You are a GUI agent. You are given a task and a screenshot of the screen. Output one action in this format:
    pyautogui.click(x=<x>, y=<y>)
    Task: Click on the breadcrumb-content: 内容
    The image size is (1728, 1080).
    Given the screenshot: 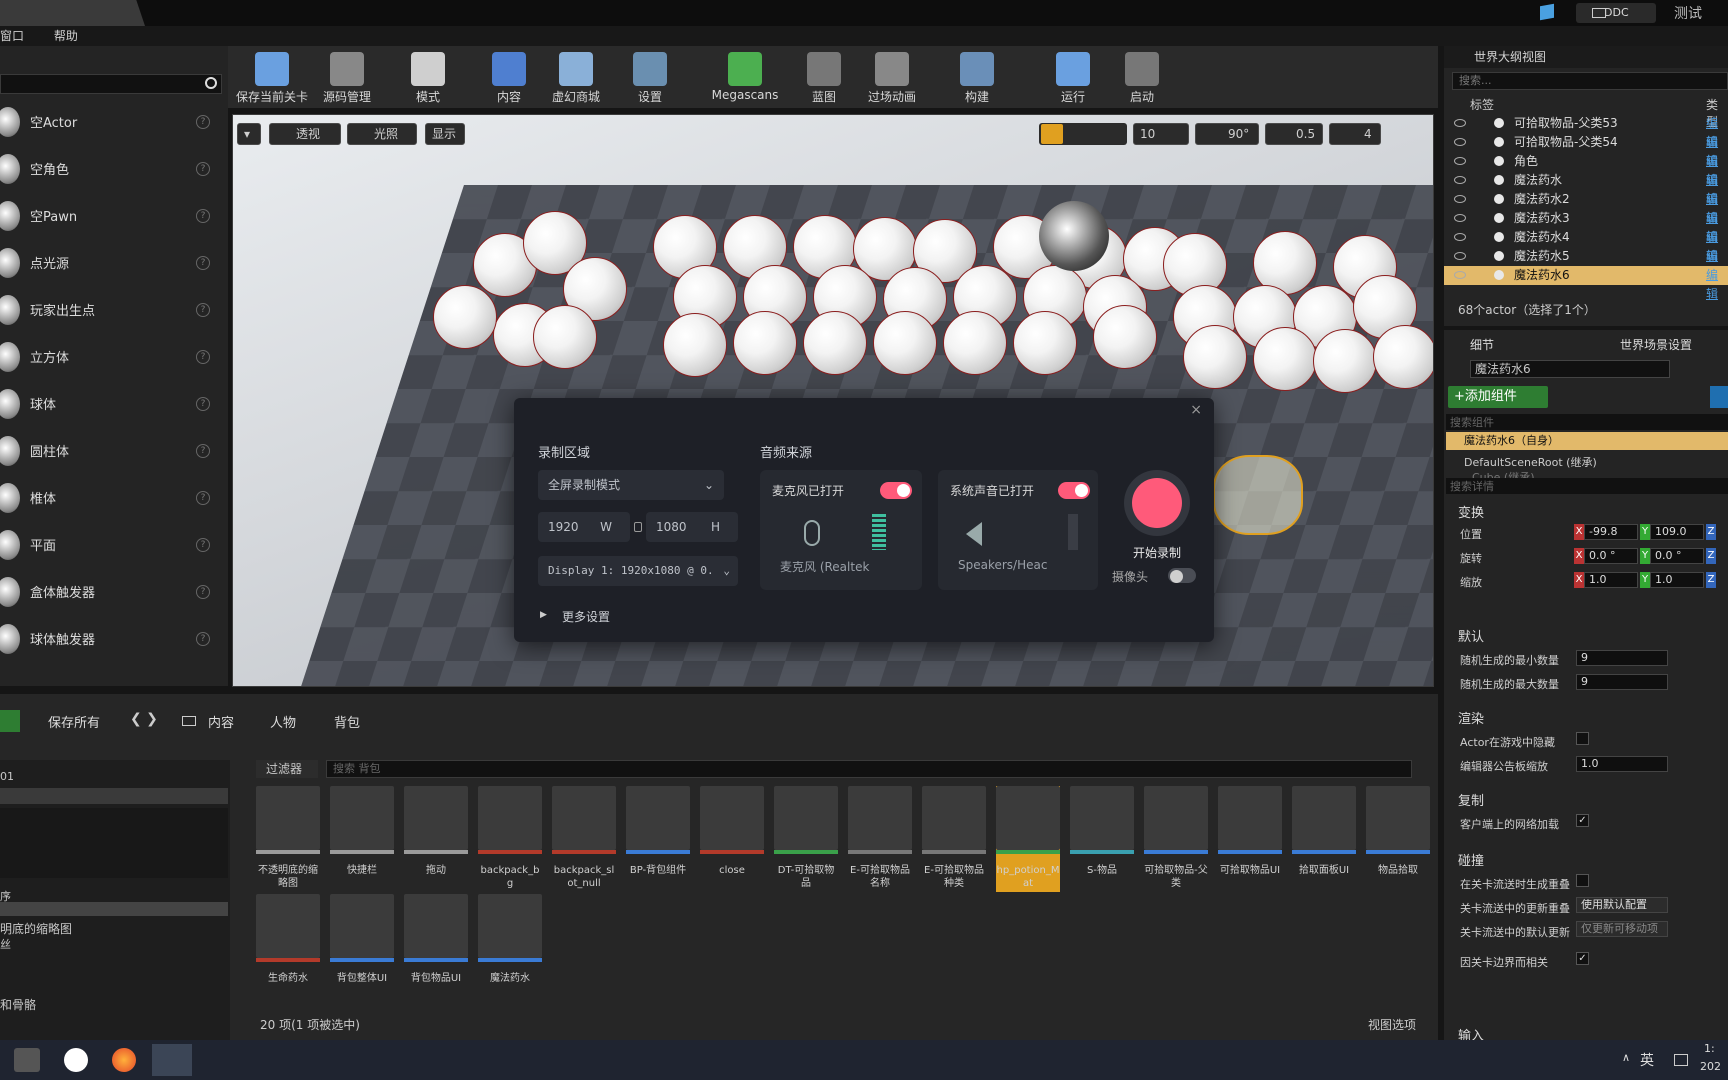 What is the action you would take?
    pyautogui.click(x=221, y=721)
    